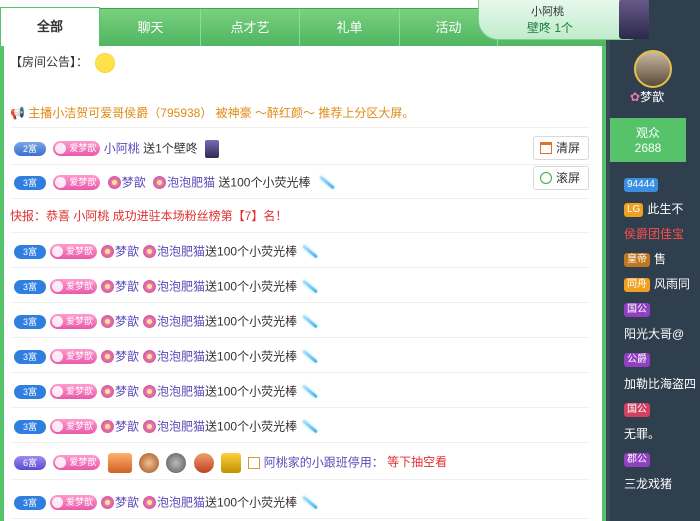 This screenshot has height=521, width=700. What do you see at coordinates (254, 462) in the screenshot?
I see `user-icon` at bounding box center [254, 462].